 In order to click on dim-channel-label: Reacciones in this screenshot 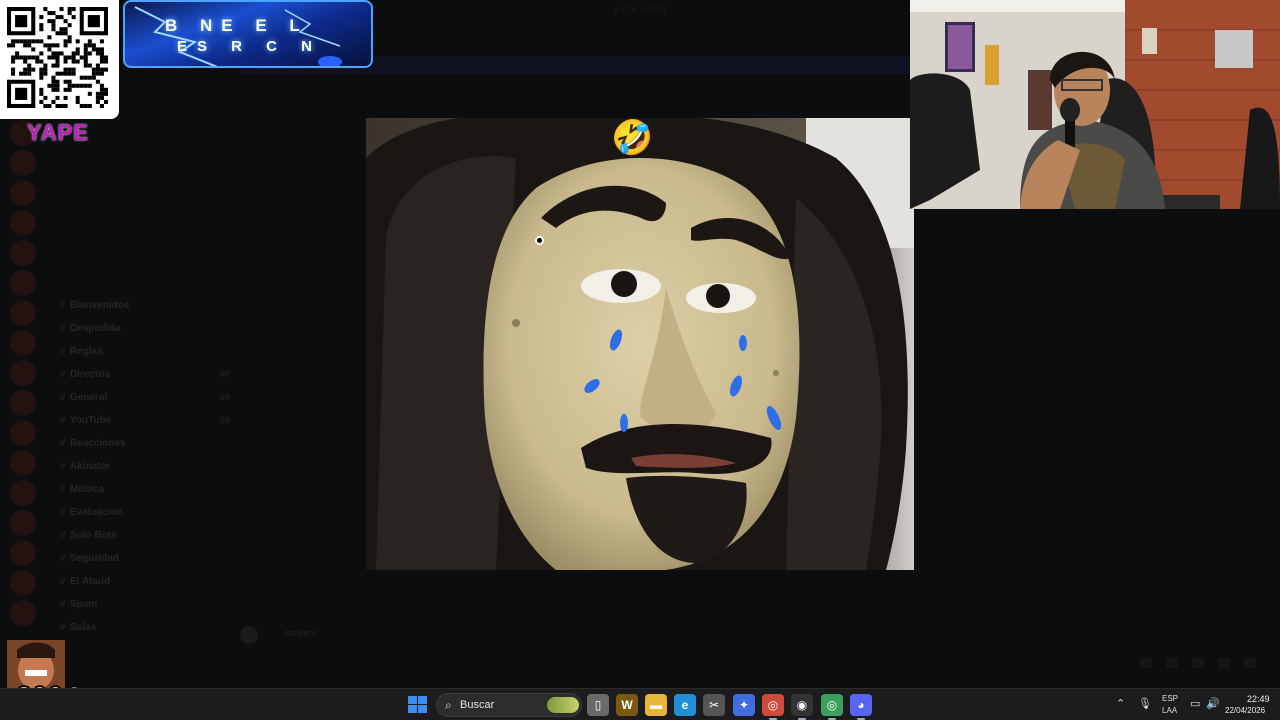, I will do `click(98, 443)`.